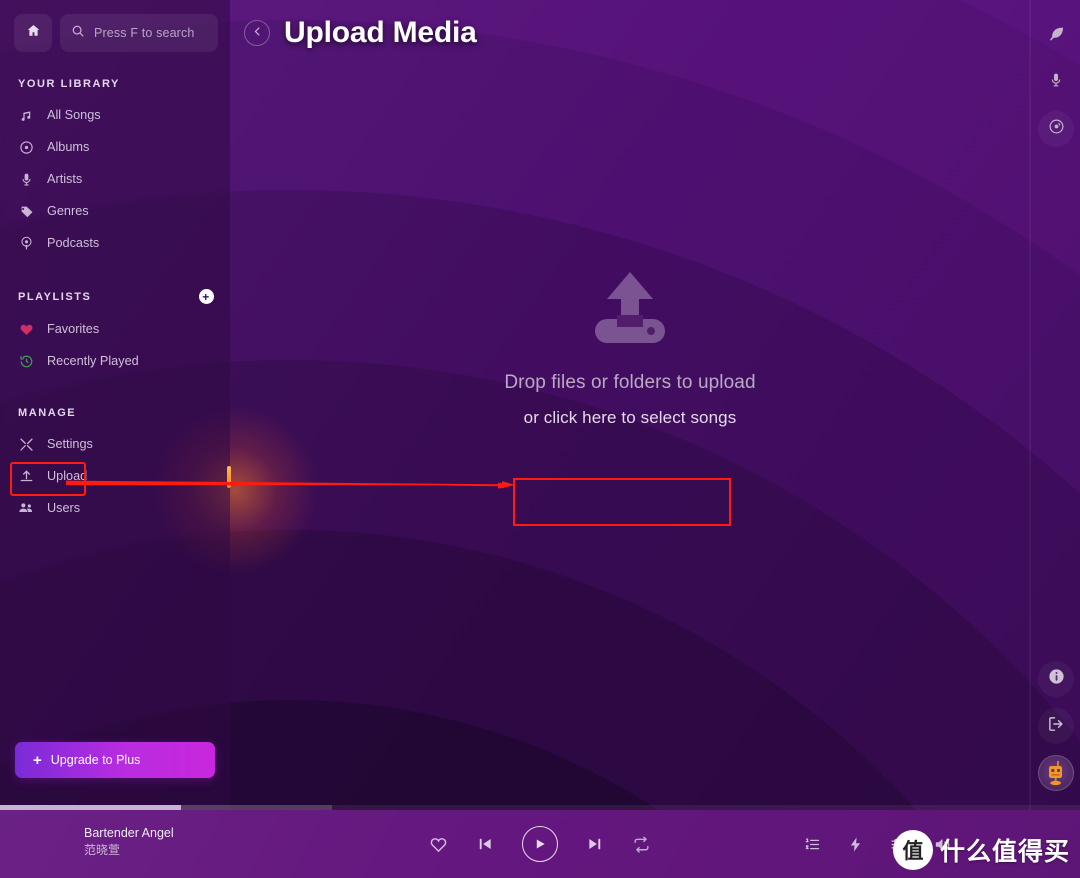 This screenshot has height=878, width=1080. Describe the element at coordinates (26, 115) in the screenshot. I see `music-note-icon` at that location.